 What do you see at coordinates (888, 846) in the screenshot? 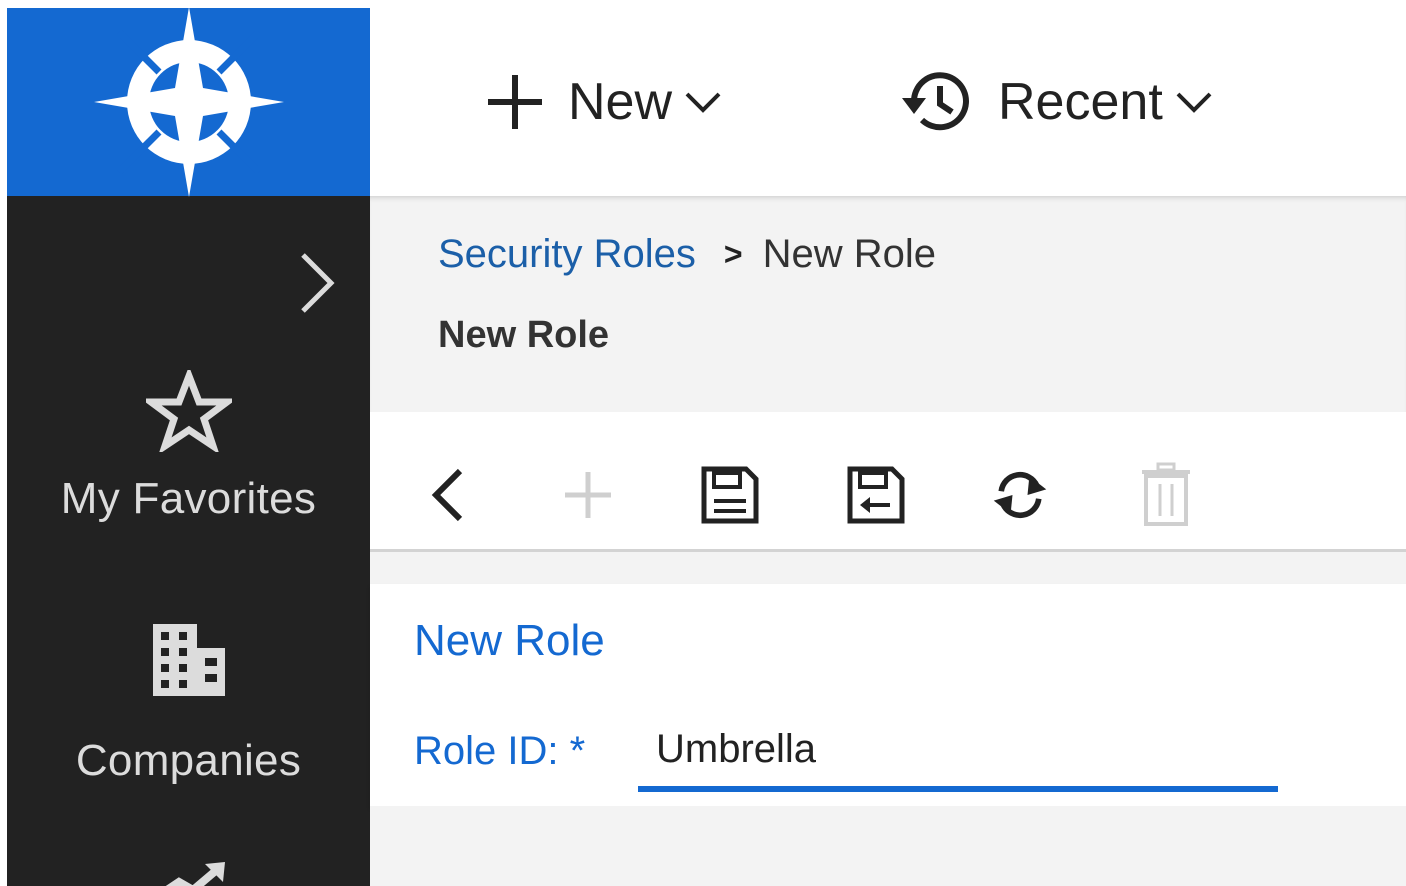
I see `content-background` at bounding box center [888, 846].